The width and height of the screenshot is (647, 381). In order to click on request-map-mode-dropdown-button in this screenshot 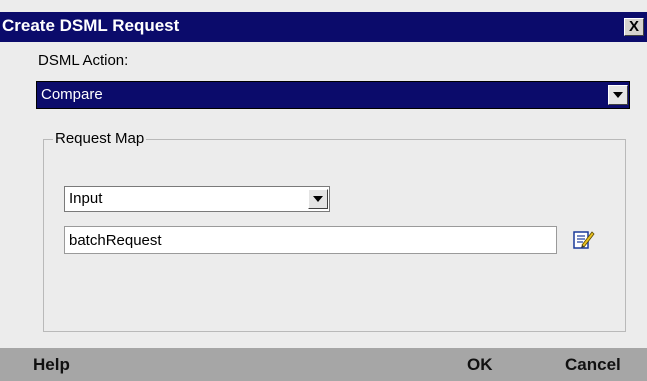, I will do `click(318, 199)`.